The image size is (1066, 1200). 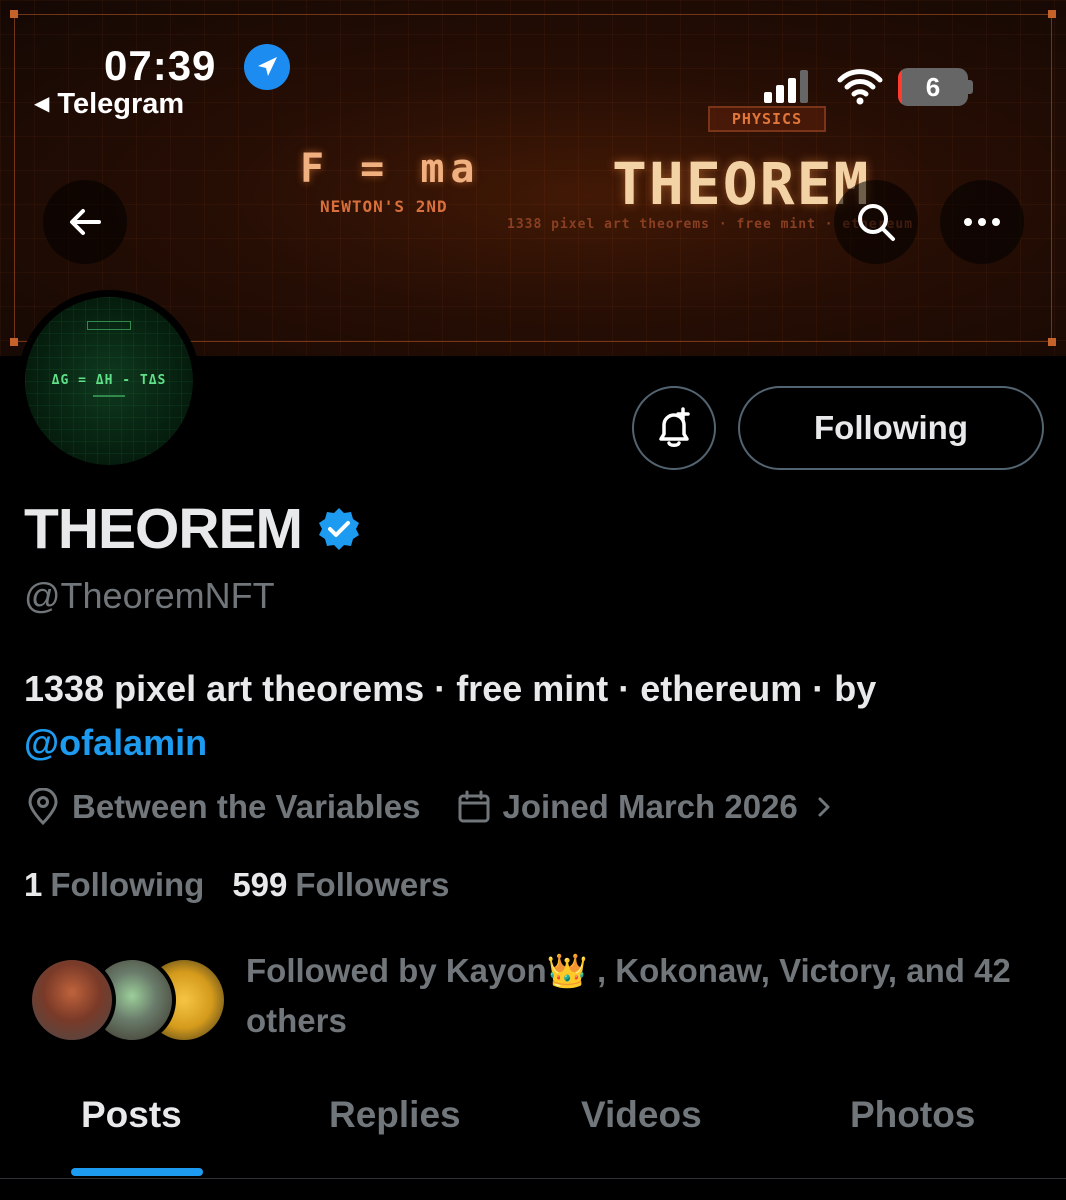 I want to click on avatar-image: ΔG = ΔH - TΔS, so click(x=109, y=381).